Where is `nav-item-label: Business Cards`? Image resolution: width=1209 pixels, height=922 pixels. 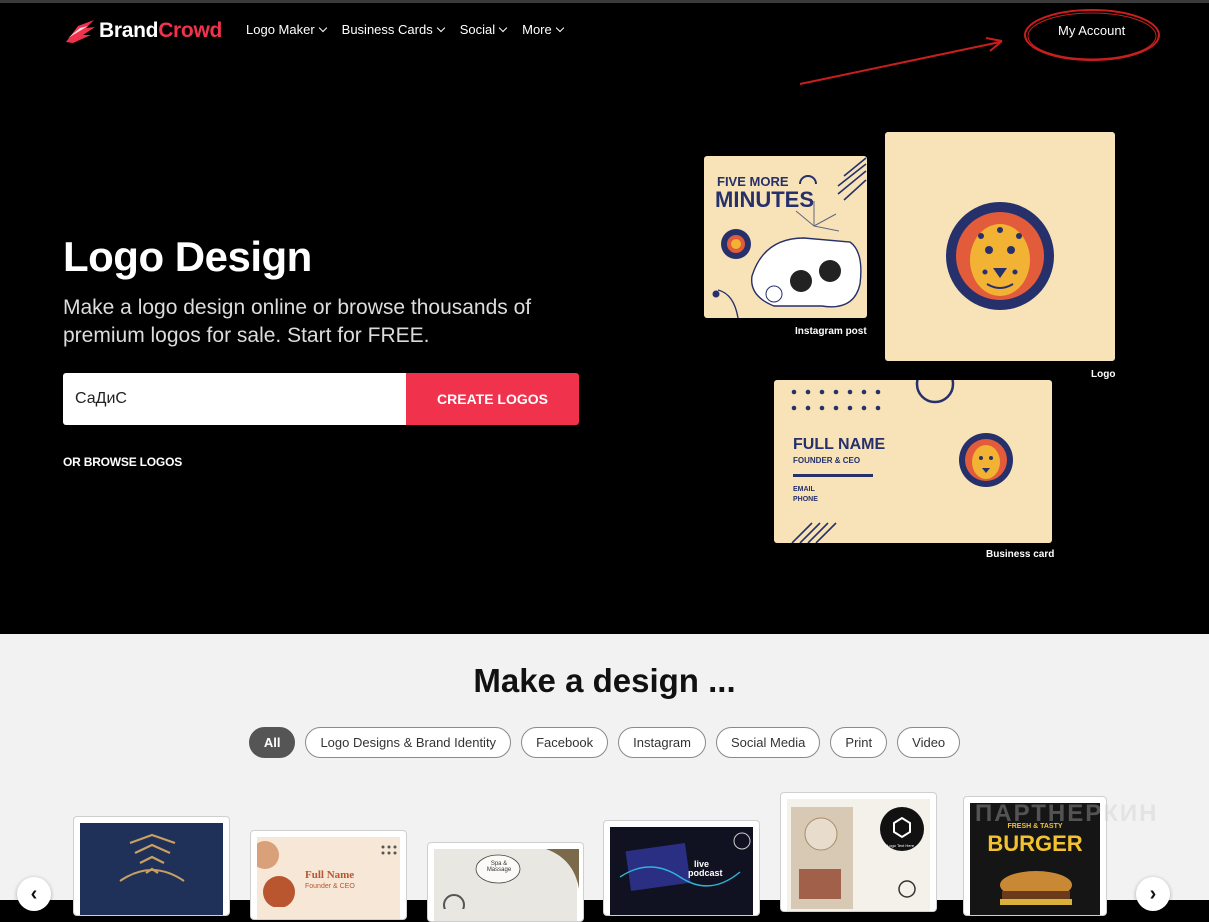 nav-item-label: Business Cards is located at coordinates (387, 29).